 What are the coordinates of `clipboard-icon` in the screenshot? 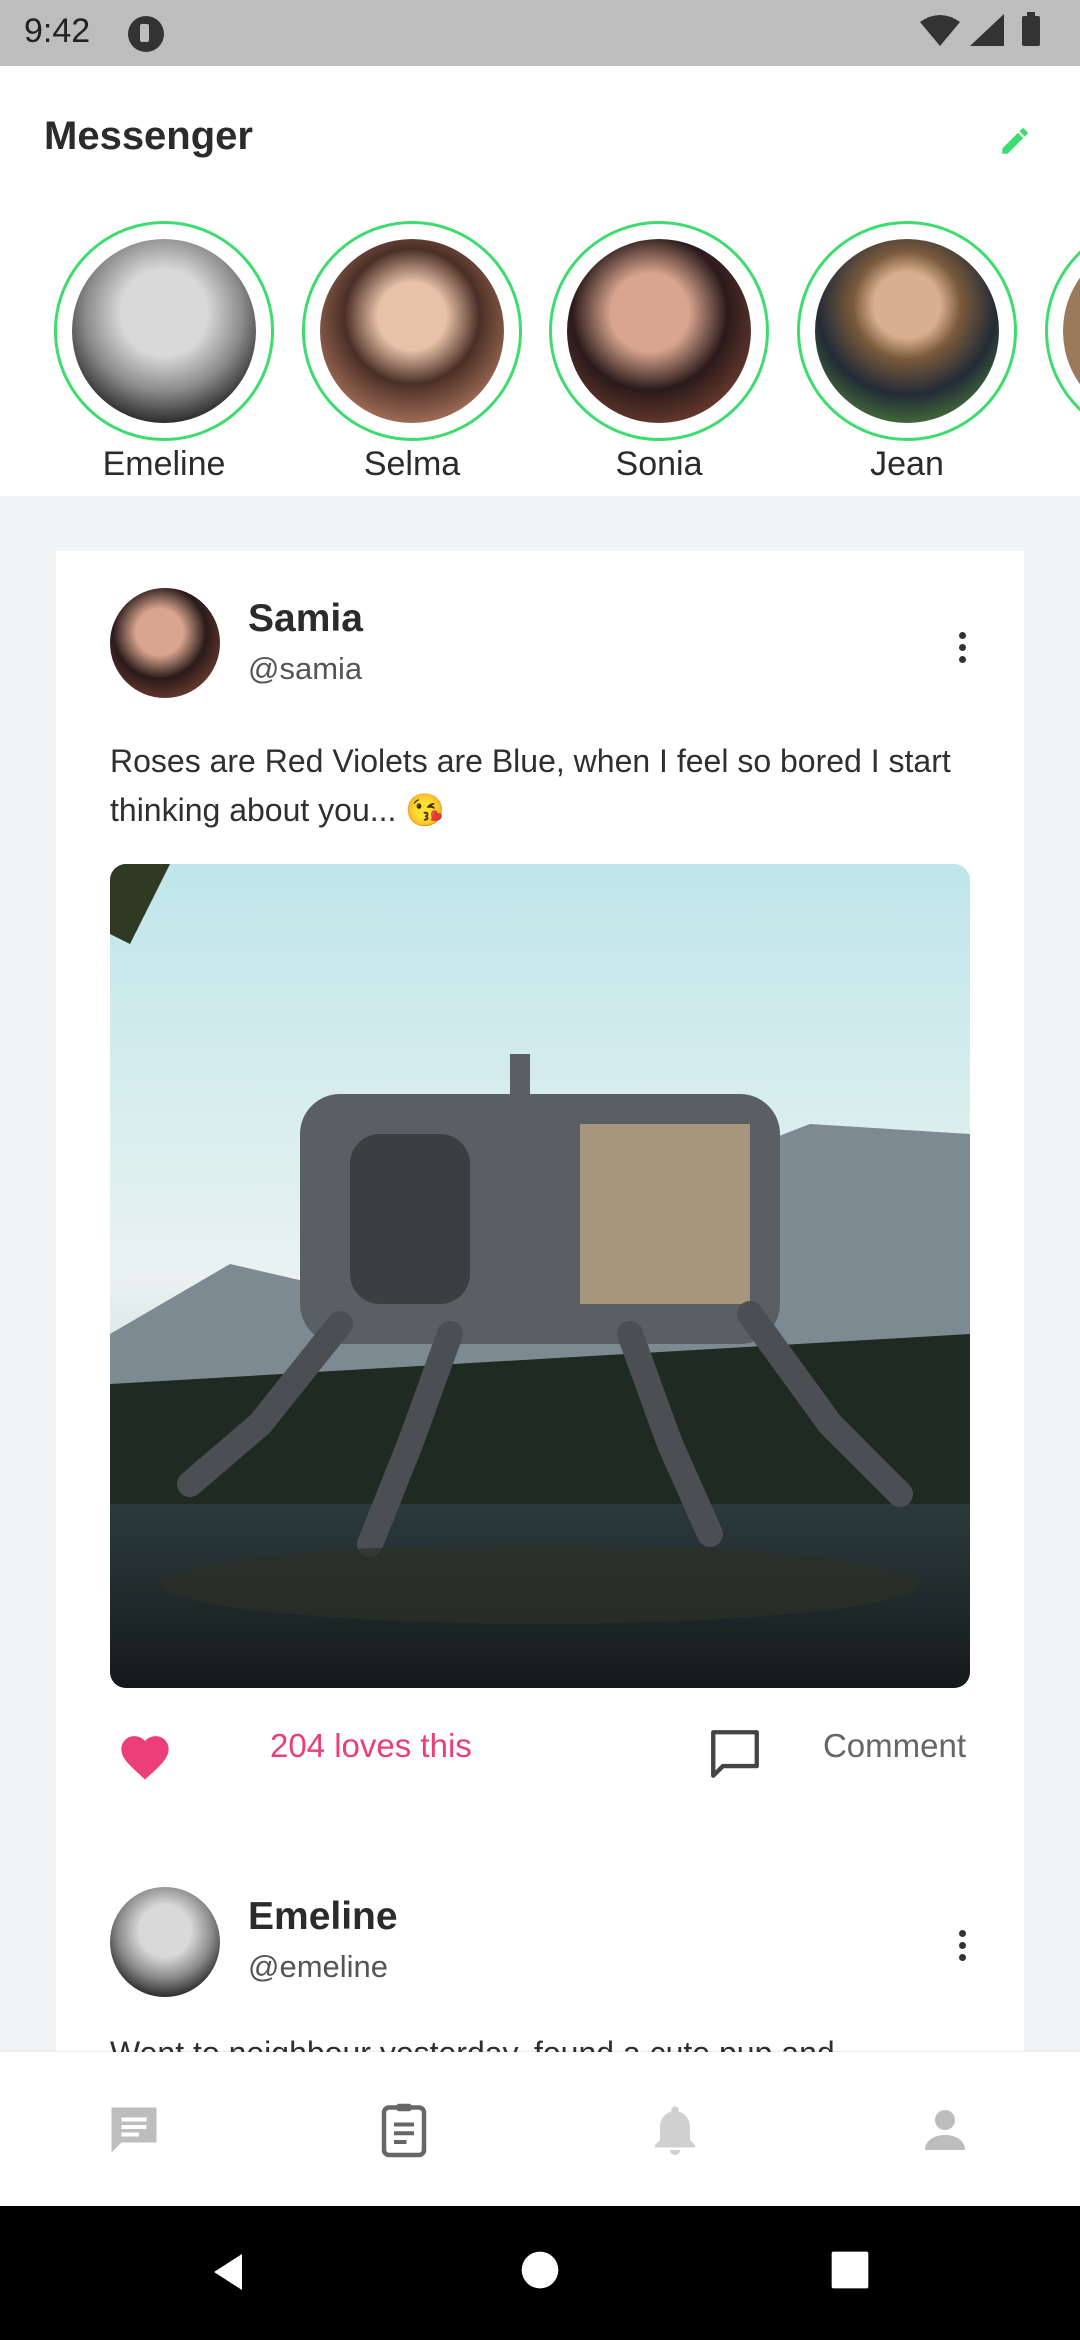 It's located at (404, 2130).